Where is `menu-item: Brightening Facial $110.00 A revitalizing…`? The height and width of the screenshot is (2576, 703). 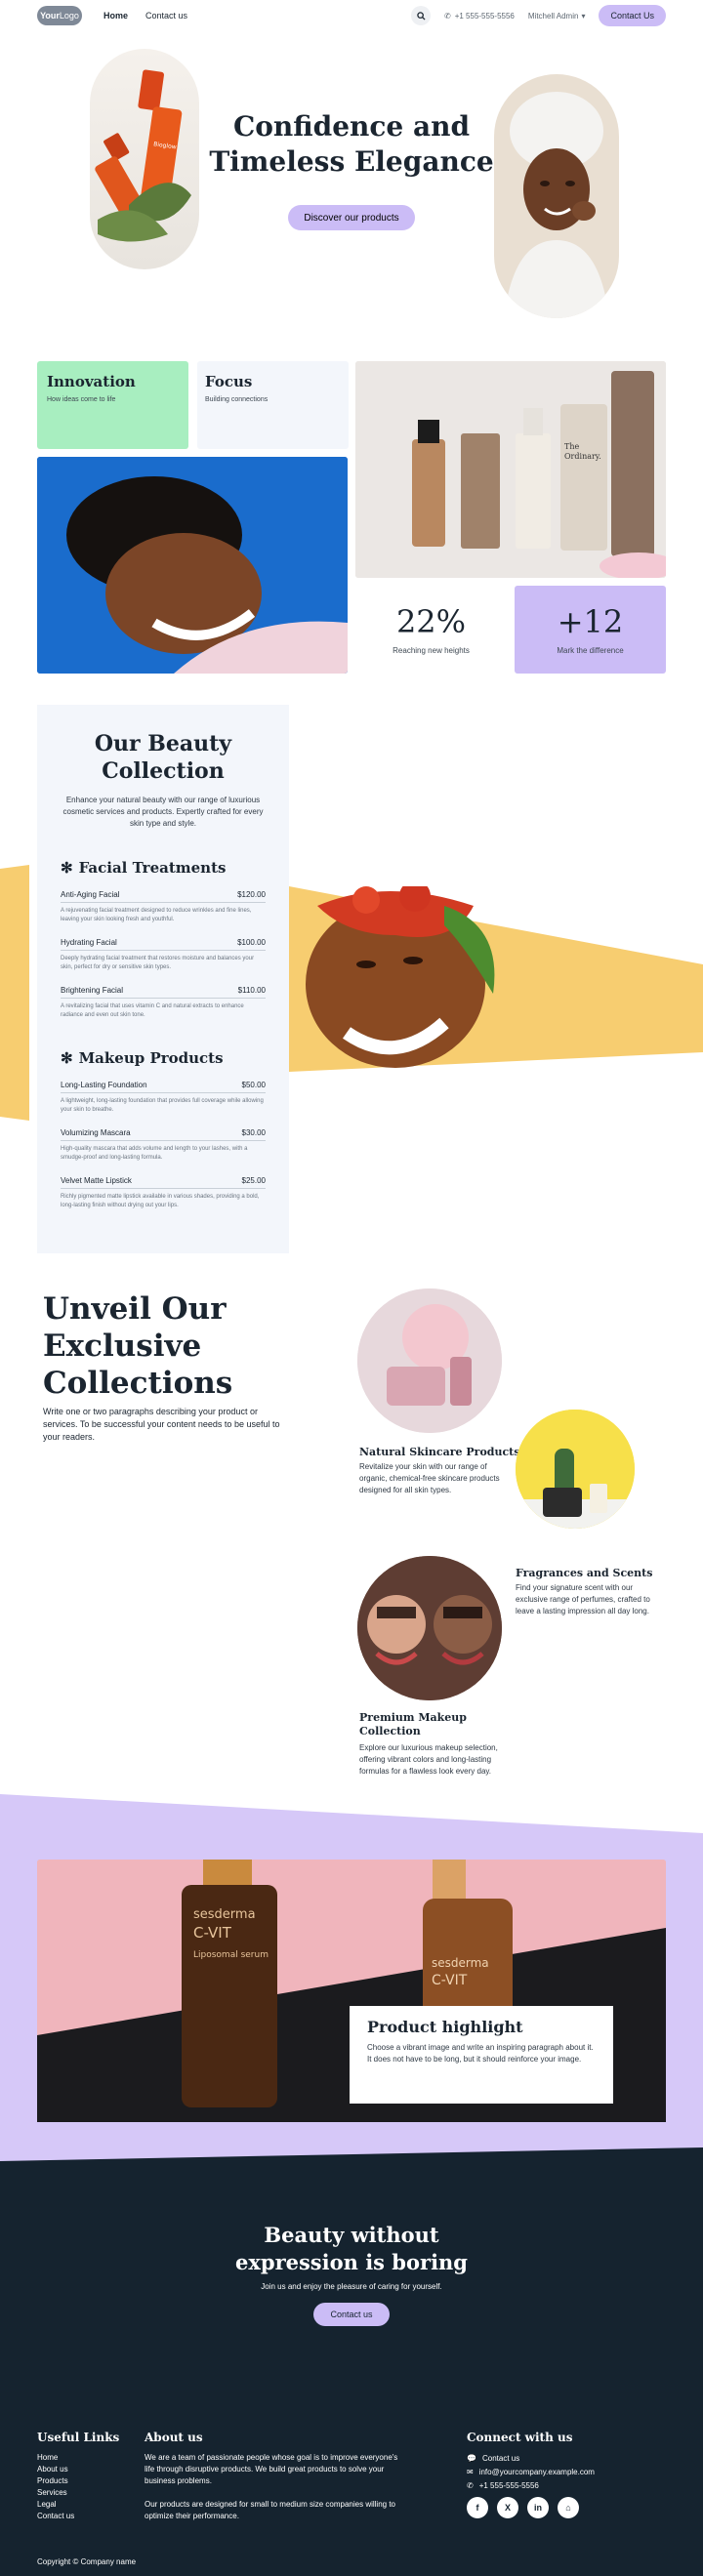 menu-item: Brightening Facial $110.00 A revitalizing… is located at coordinates (163, 1003).